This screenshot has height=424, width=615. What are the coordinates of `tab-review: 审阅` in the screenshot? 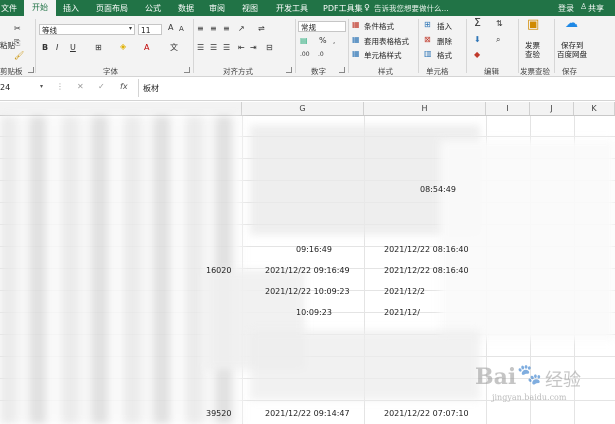 It's located at (217, 8).